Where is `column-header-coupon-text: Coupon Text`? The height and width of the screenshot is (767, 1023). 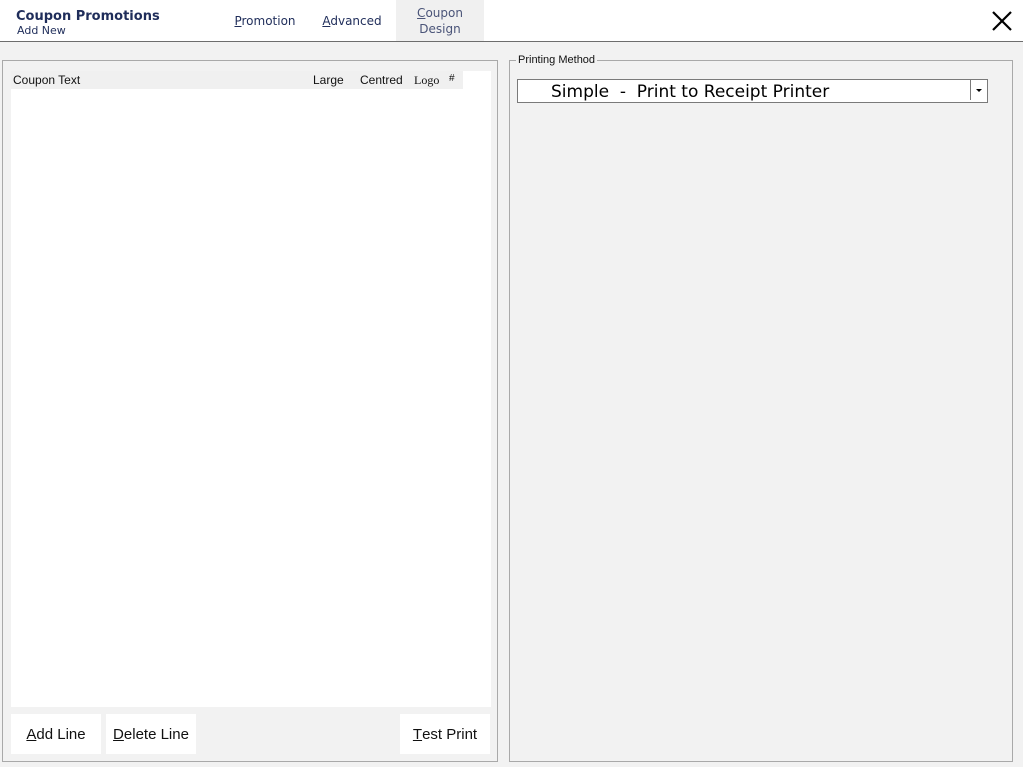 column-header-coupon-text: Coupon Text is located at coordinates (47, 80).